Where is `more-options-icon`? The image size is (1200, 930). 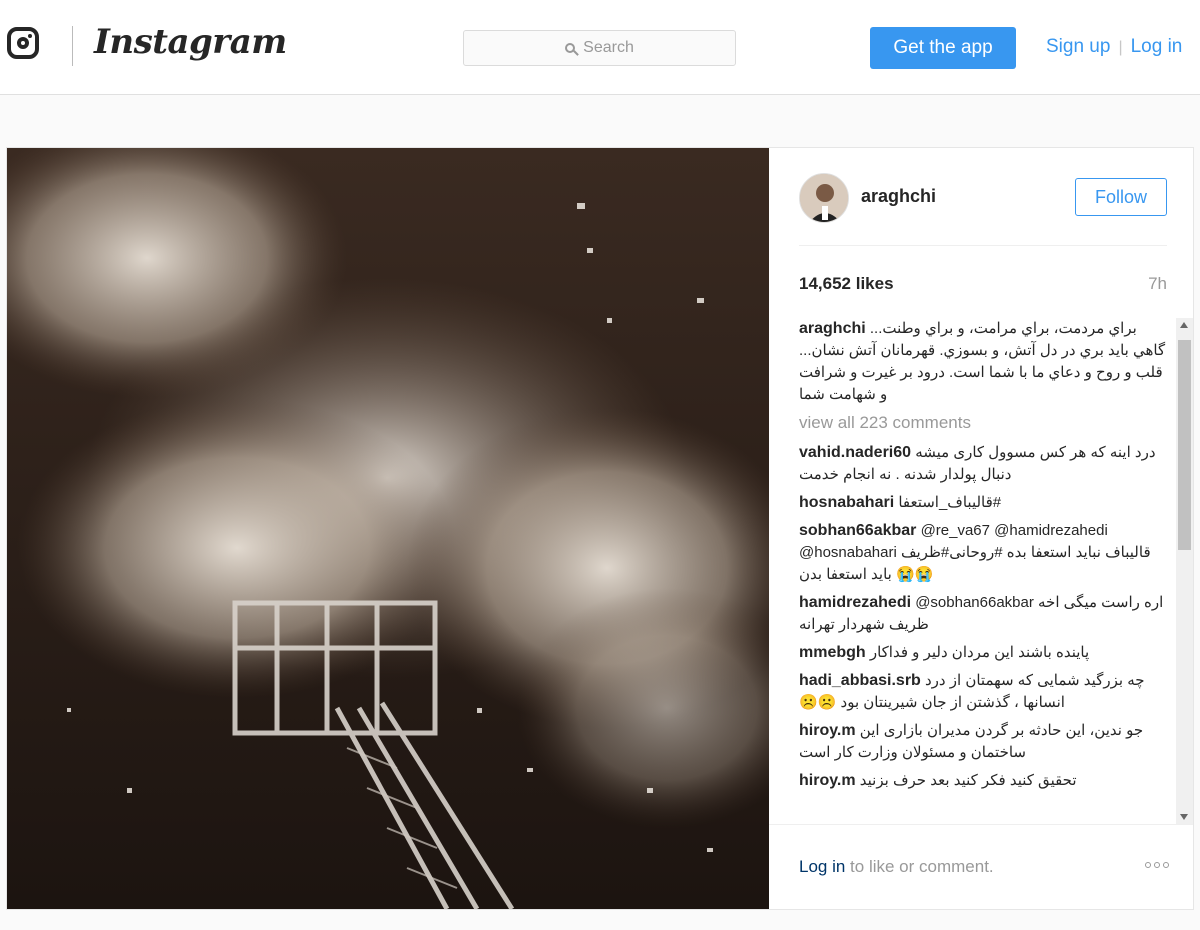
more-options-icon is located at coordinates (1157, 865).